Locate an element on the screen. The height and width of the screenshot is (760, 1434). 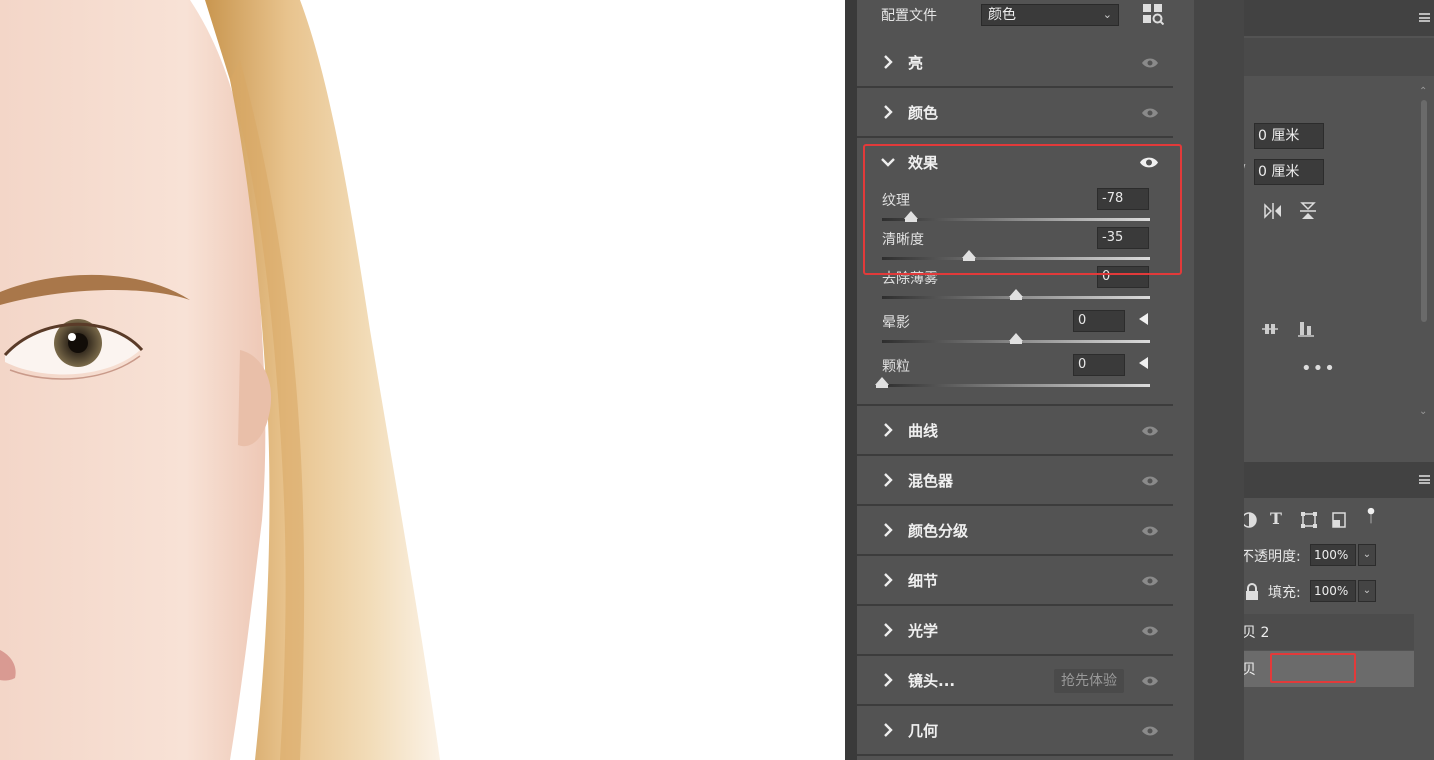
scroll-down-icon: ⌄ is located at coordinates (1423, 411).